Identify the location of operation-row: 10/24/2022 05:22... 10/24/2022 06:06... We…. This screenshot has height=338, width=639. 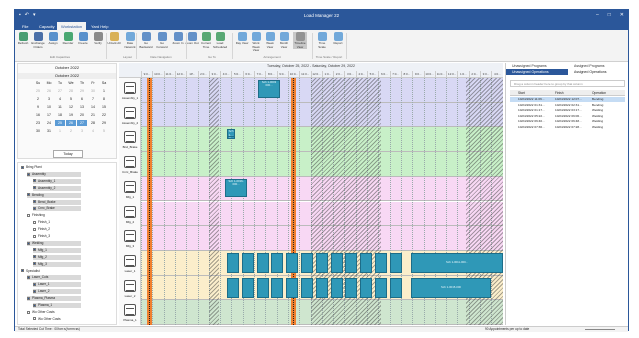
(567, 116).